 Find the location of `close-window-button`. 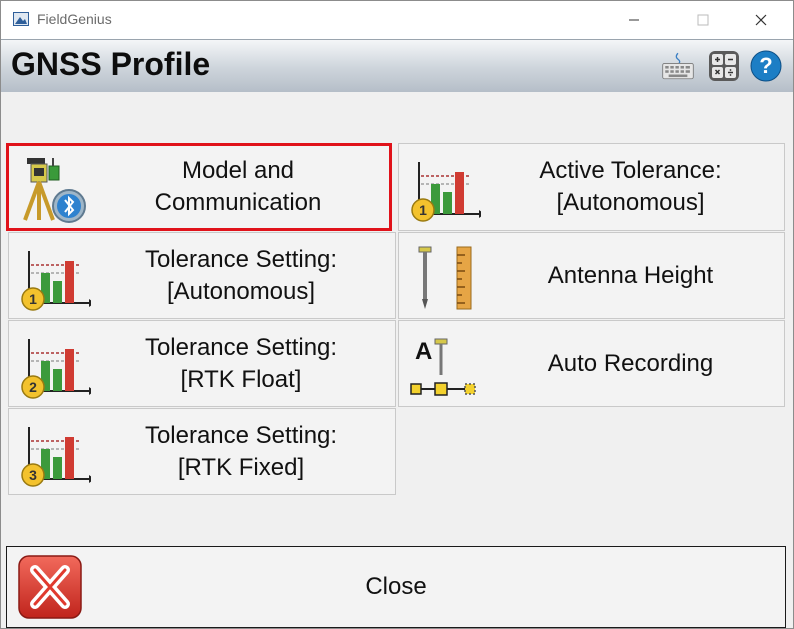

close-window-button is located at coordinates (761, 20).